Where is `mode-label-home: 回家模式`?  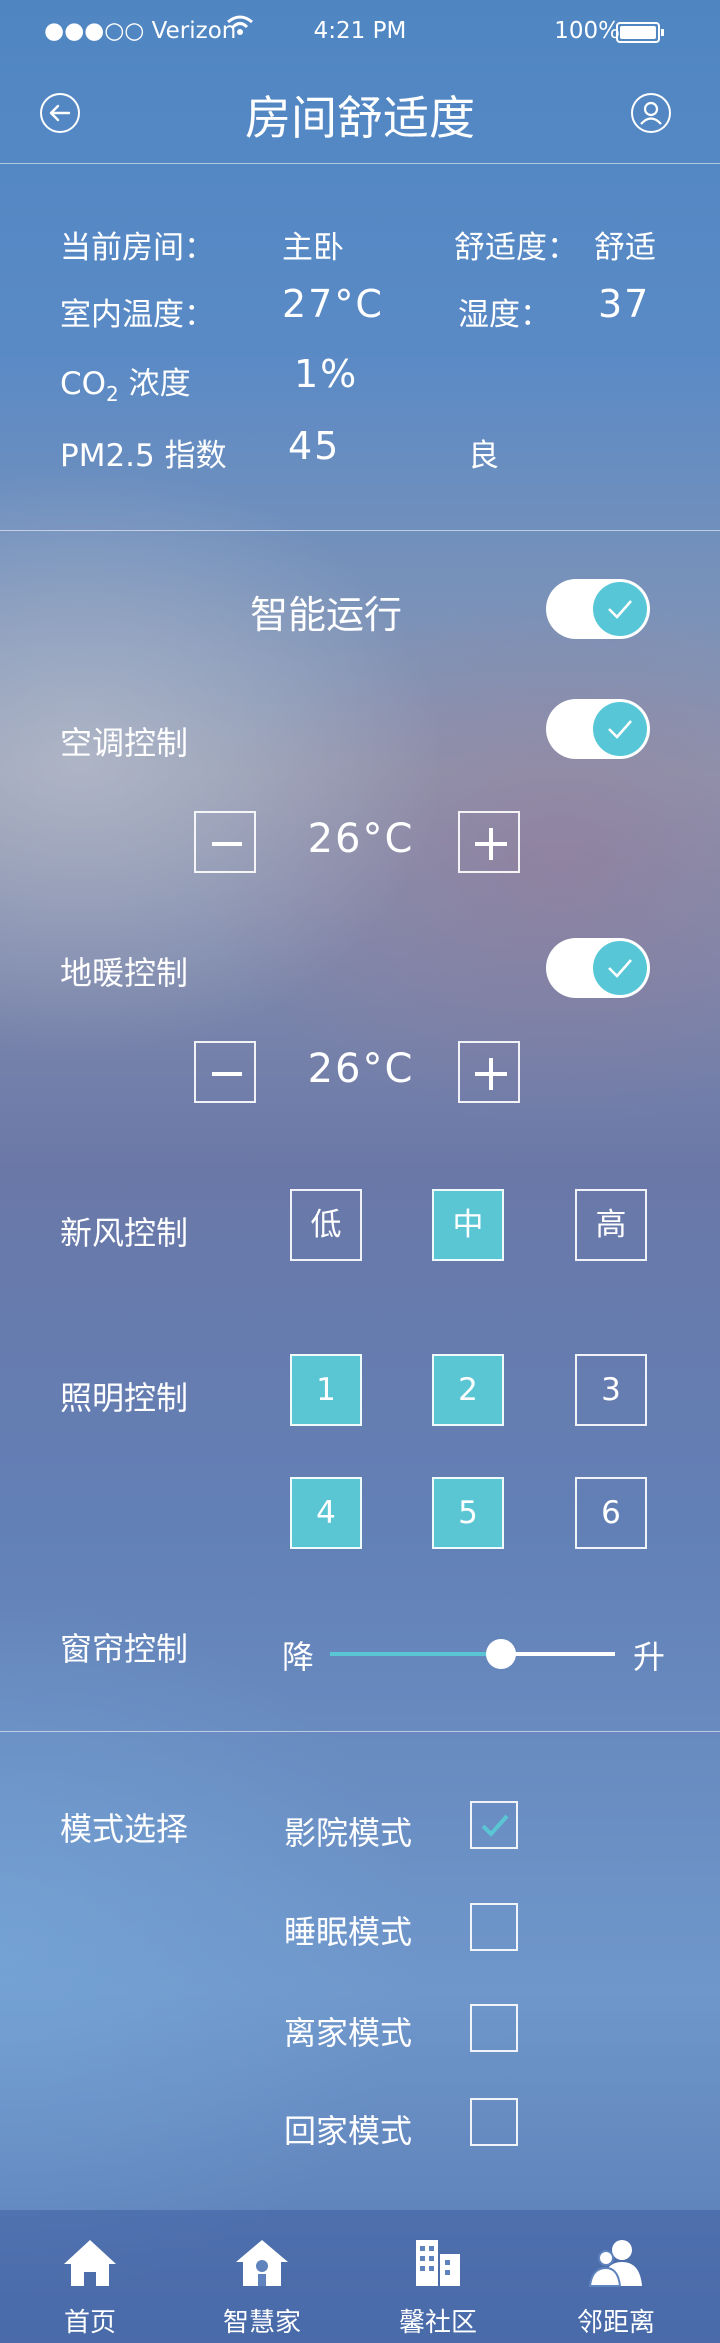 mode-label-home: 回家模式 is located at coordinates (348, 2131).